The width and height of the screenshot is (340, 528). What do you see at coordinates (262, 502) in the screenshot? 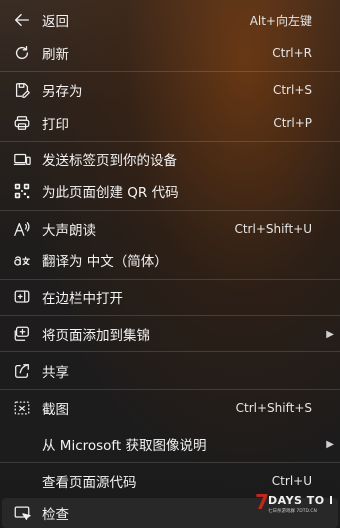
I see `watermark-digit: 7` at bounding box center [262, 502].